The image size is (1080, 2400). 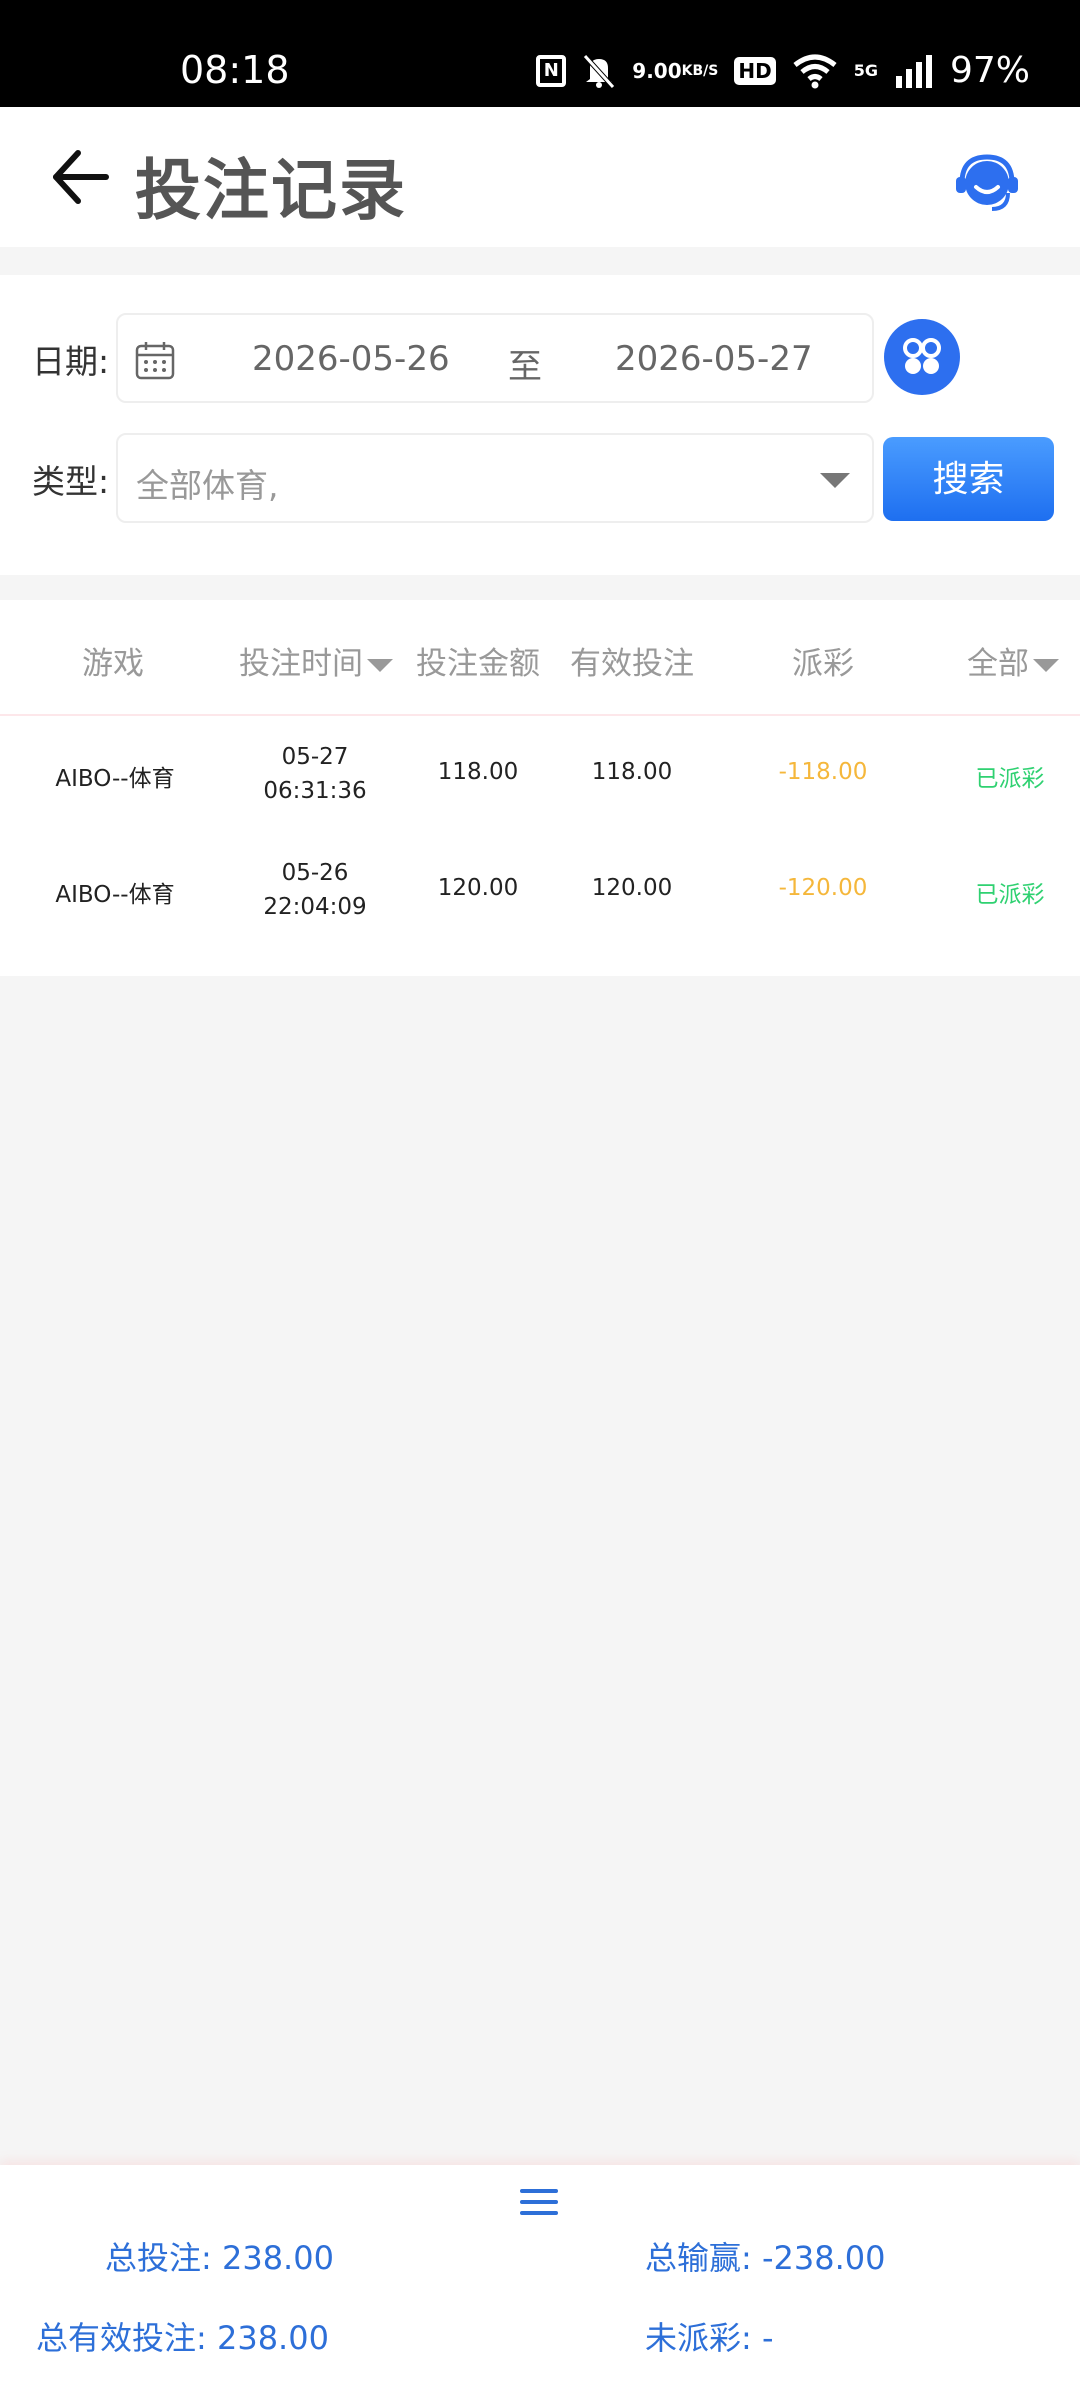 What do you see at coordinates (698, 2338) in the screenshot?
I see `unsettled-label: 未派彩:` at bounding box center [698, 2338].